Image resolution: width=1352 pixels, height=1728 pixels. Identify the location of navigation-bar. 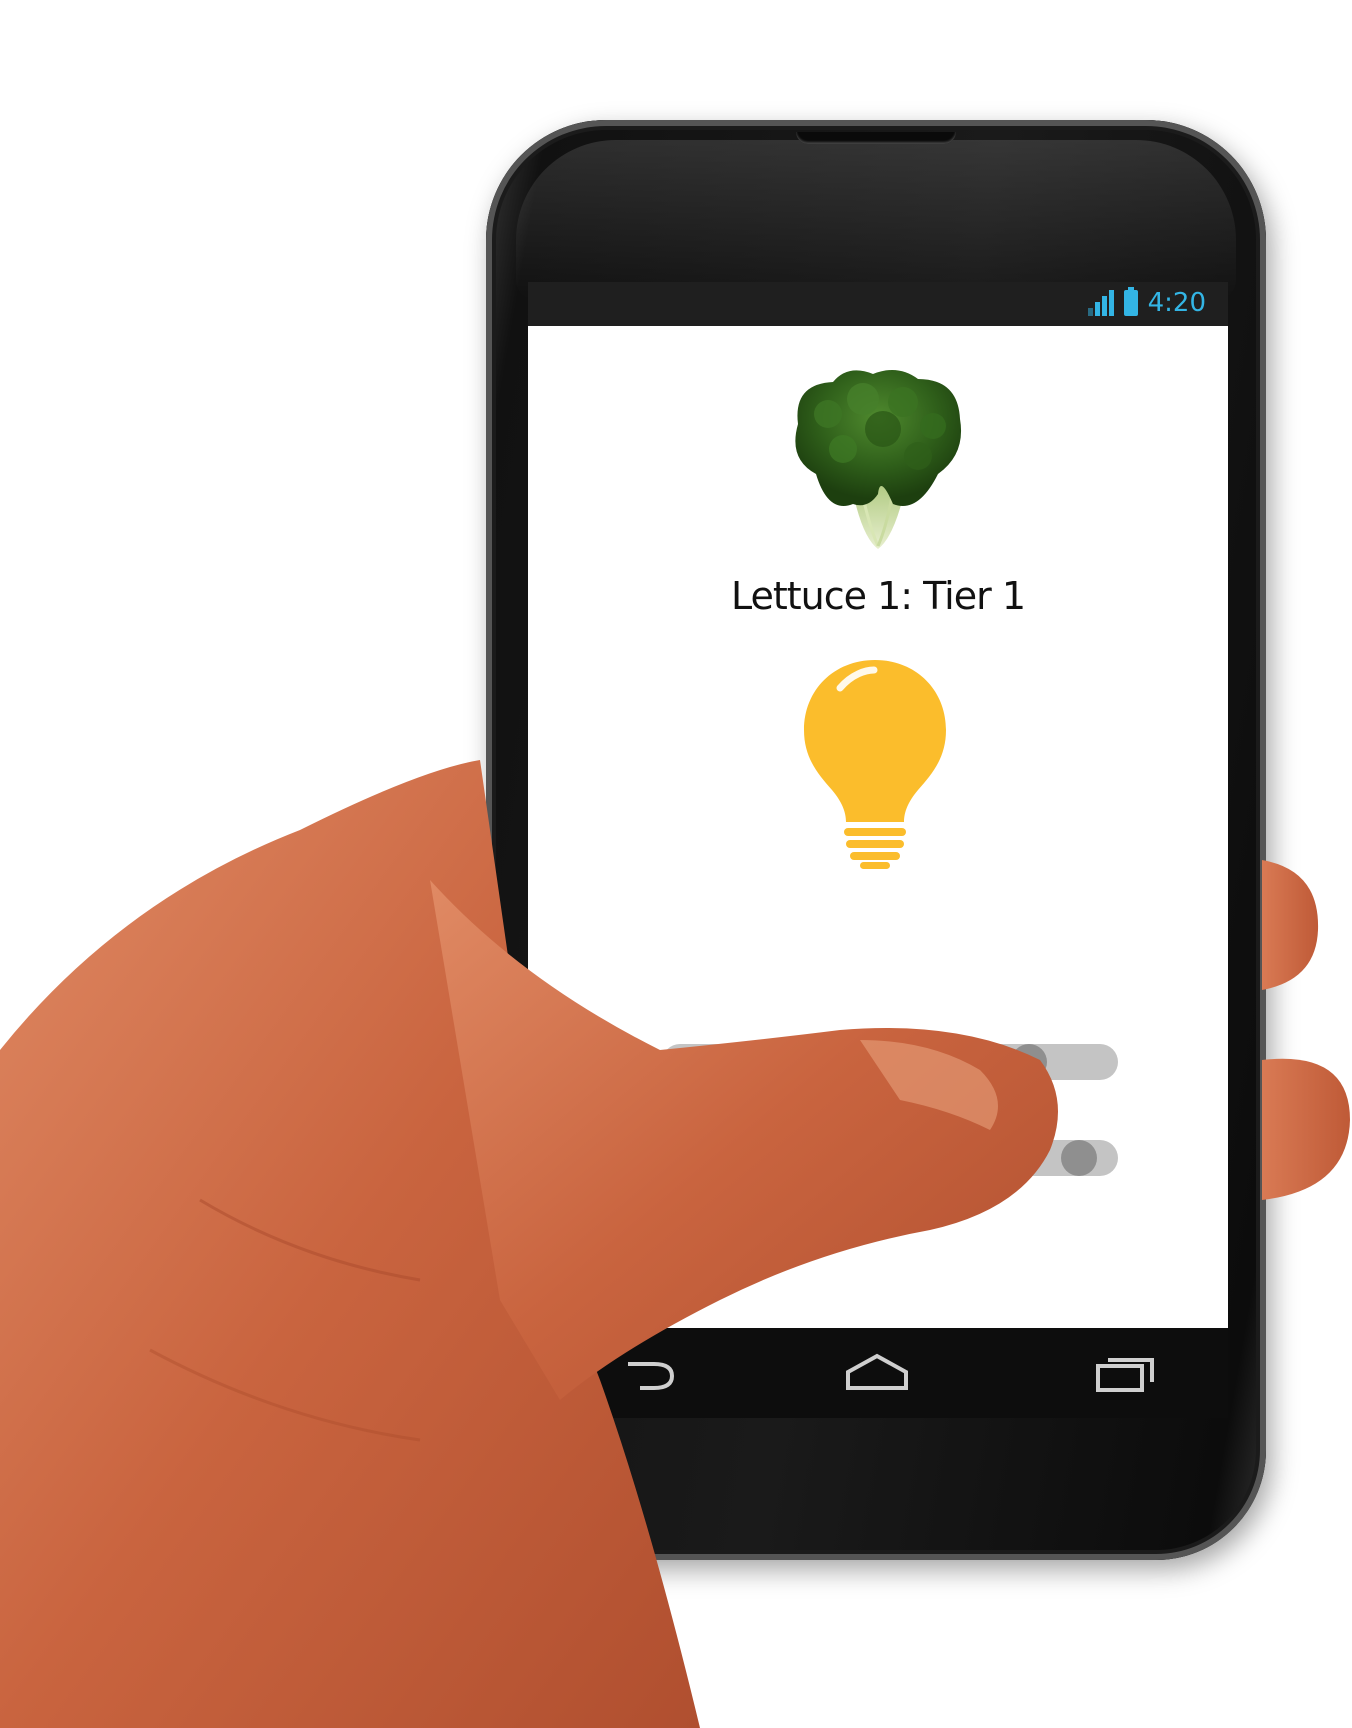
(878, 1373).